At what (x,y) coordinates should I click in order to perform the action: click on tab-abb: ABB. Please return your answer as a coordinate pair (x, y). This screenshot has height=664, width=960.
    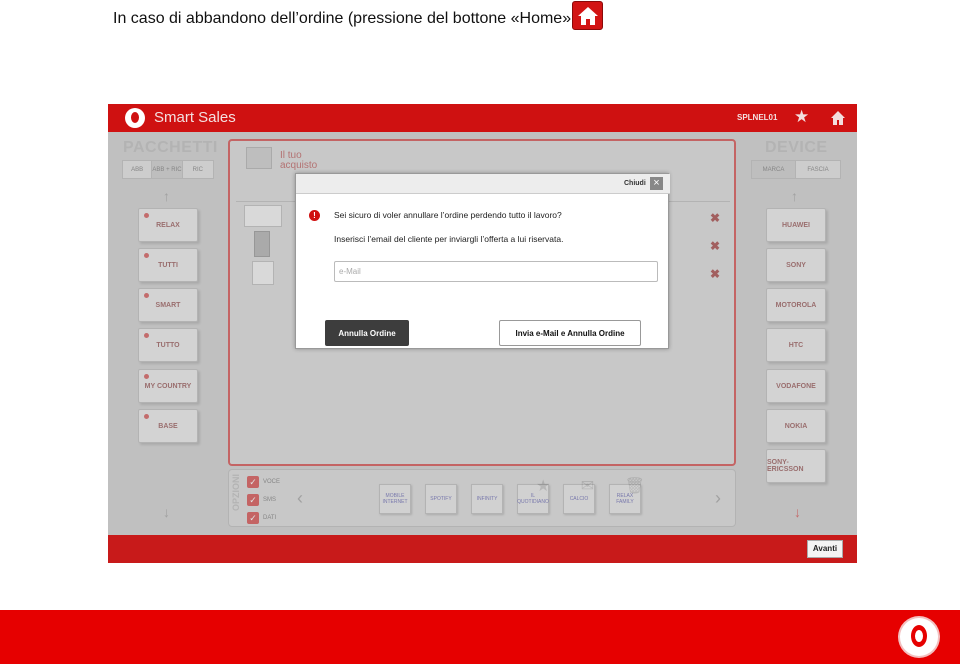
    Looking at the image, I should click on (138, 169).